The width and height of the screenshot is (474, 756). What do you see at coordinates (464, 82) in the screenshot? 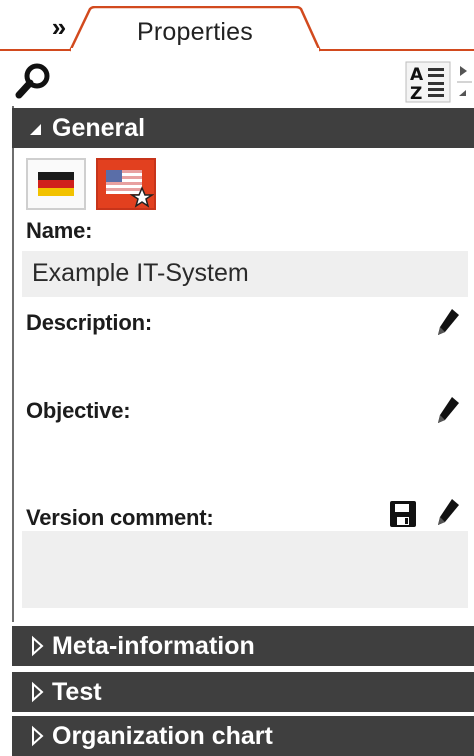
I see `toolbar-scroll-arrows` at bounding box center [464, 82].